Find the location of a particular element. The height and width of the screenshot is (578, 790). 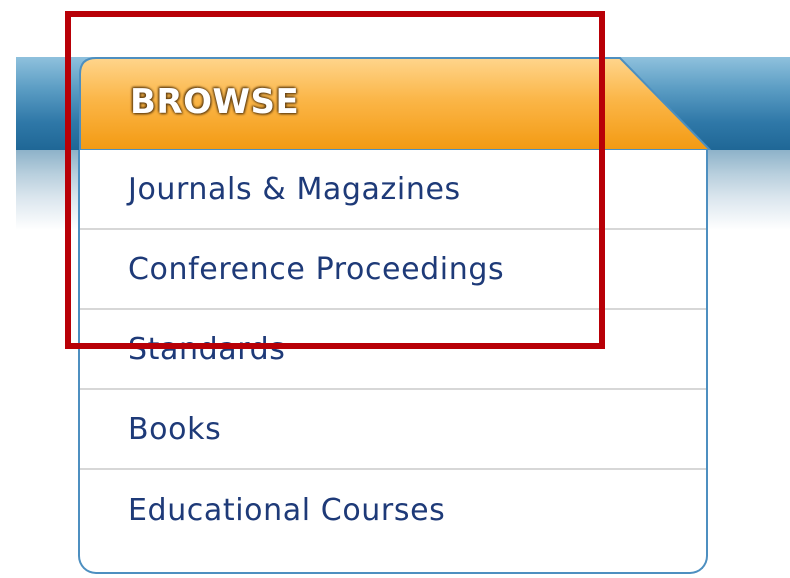

browse-item-conference-proceedings: Conference Proceedings is located at coordinates (393, 270).